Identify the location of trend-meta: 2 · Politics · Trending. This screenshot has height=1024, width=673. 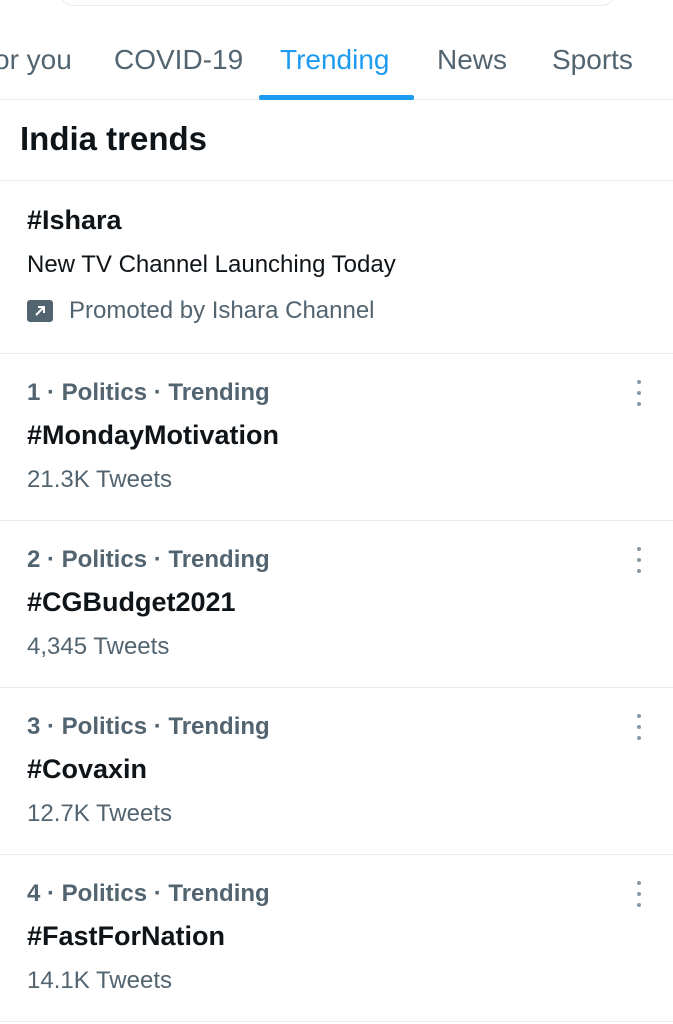
(148, 559).